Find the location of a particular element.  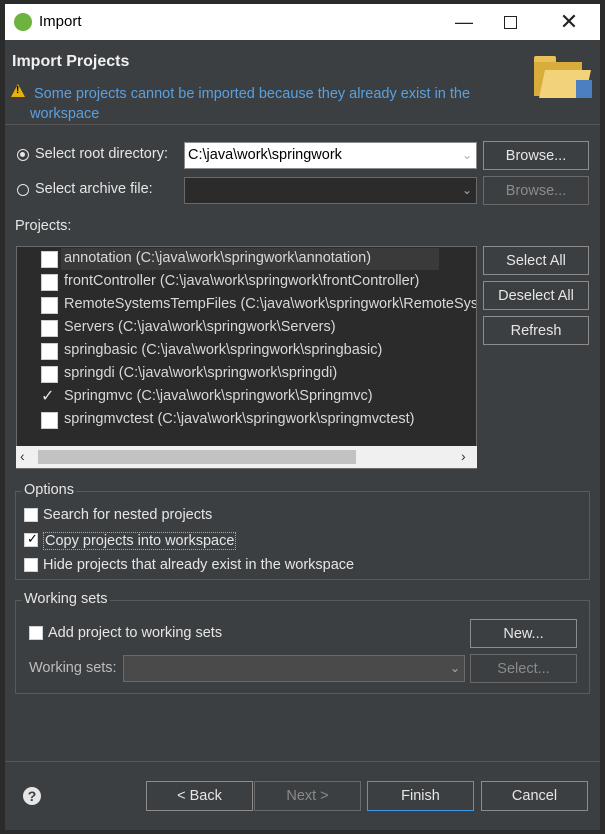

header-separator is located at coordinates (302, 124).